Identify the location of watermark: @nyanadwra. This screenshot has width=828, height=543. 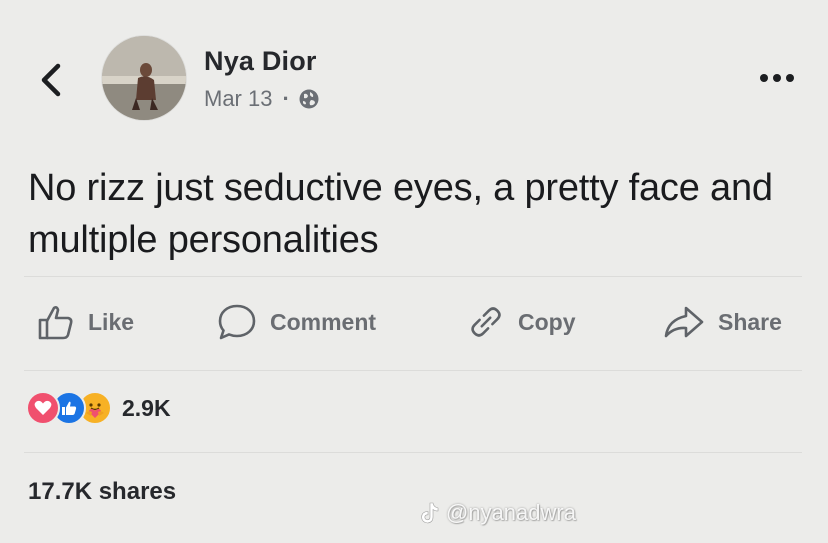
(497, 513).